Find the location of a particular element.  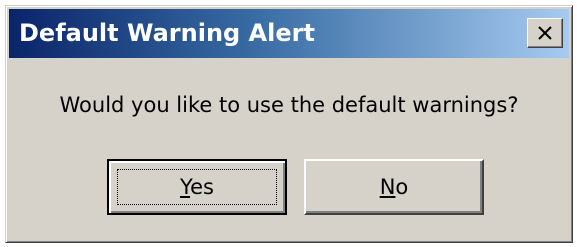

close-icon is located at coordinates (545, 33).